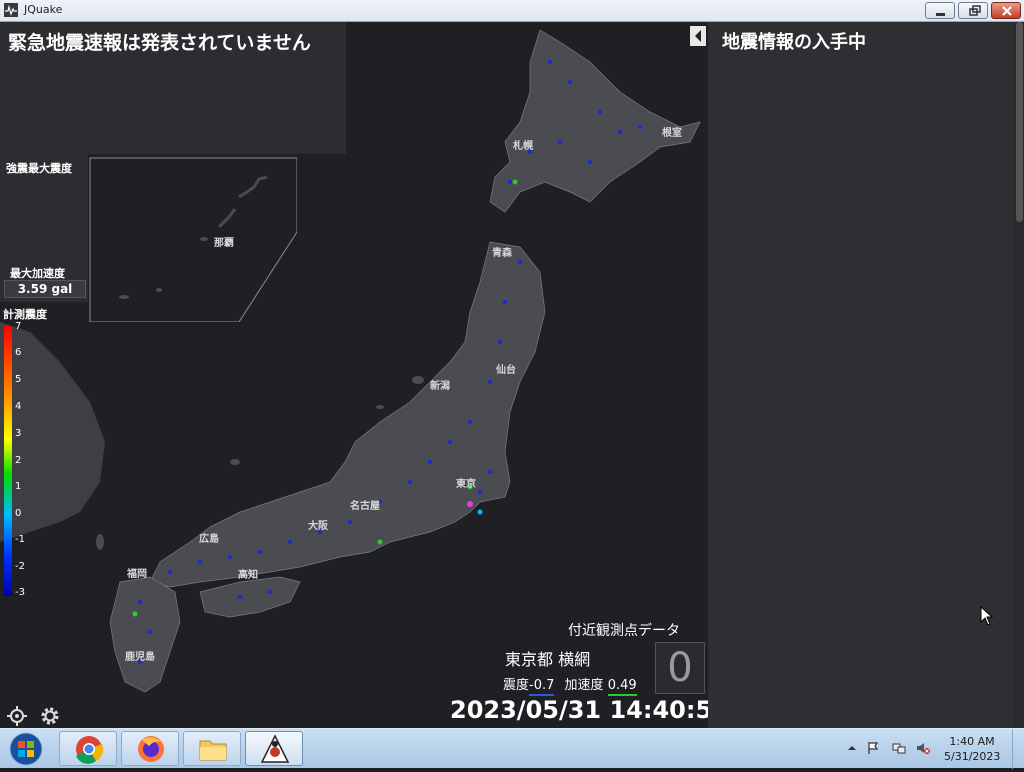 The width and height of the screenshot is (1024, 772). I want to click on jquake-app-icon, so click(11, 10).